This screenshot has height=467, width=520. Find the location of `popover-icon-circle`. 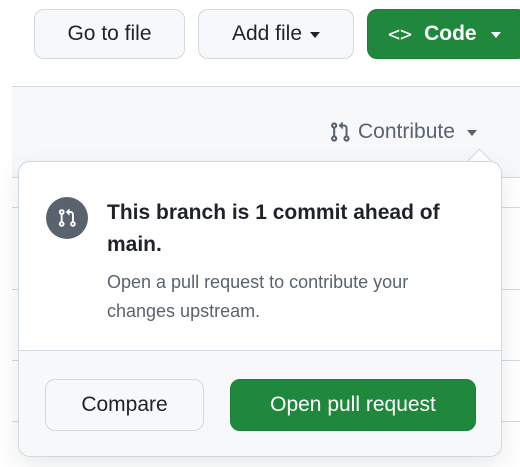

popover-icon-circle is located at coordinates (67, 218).